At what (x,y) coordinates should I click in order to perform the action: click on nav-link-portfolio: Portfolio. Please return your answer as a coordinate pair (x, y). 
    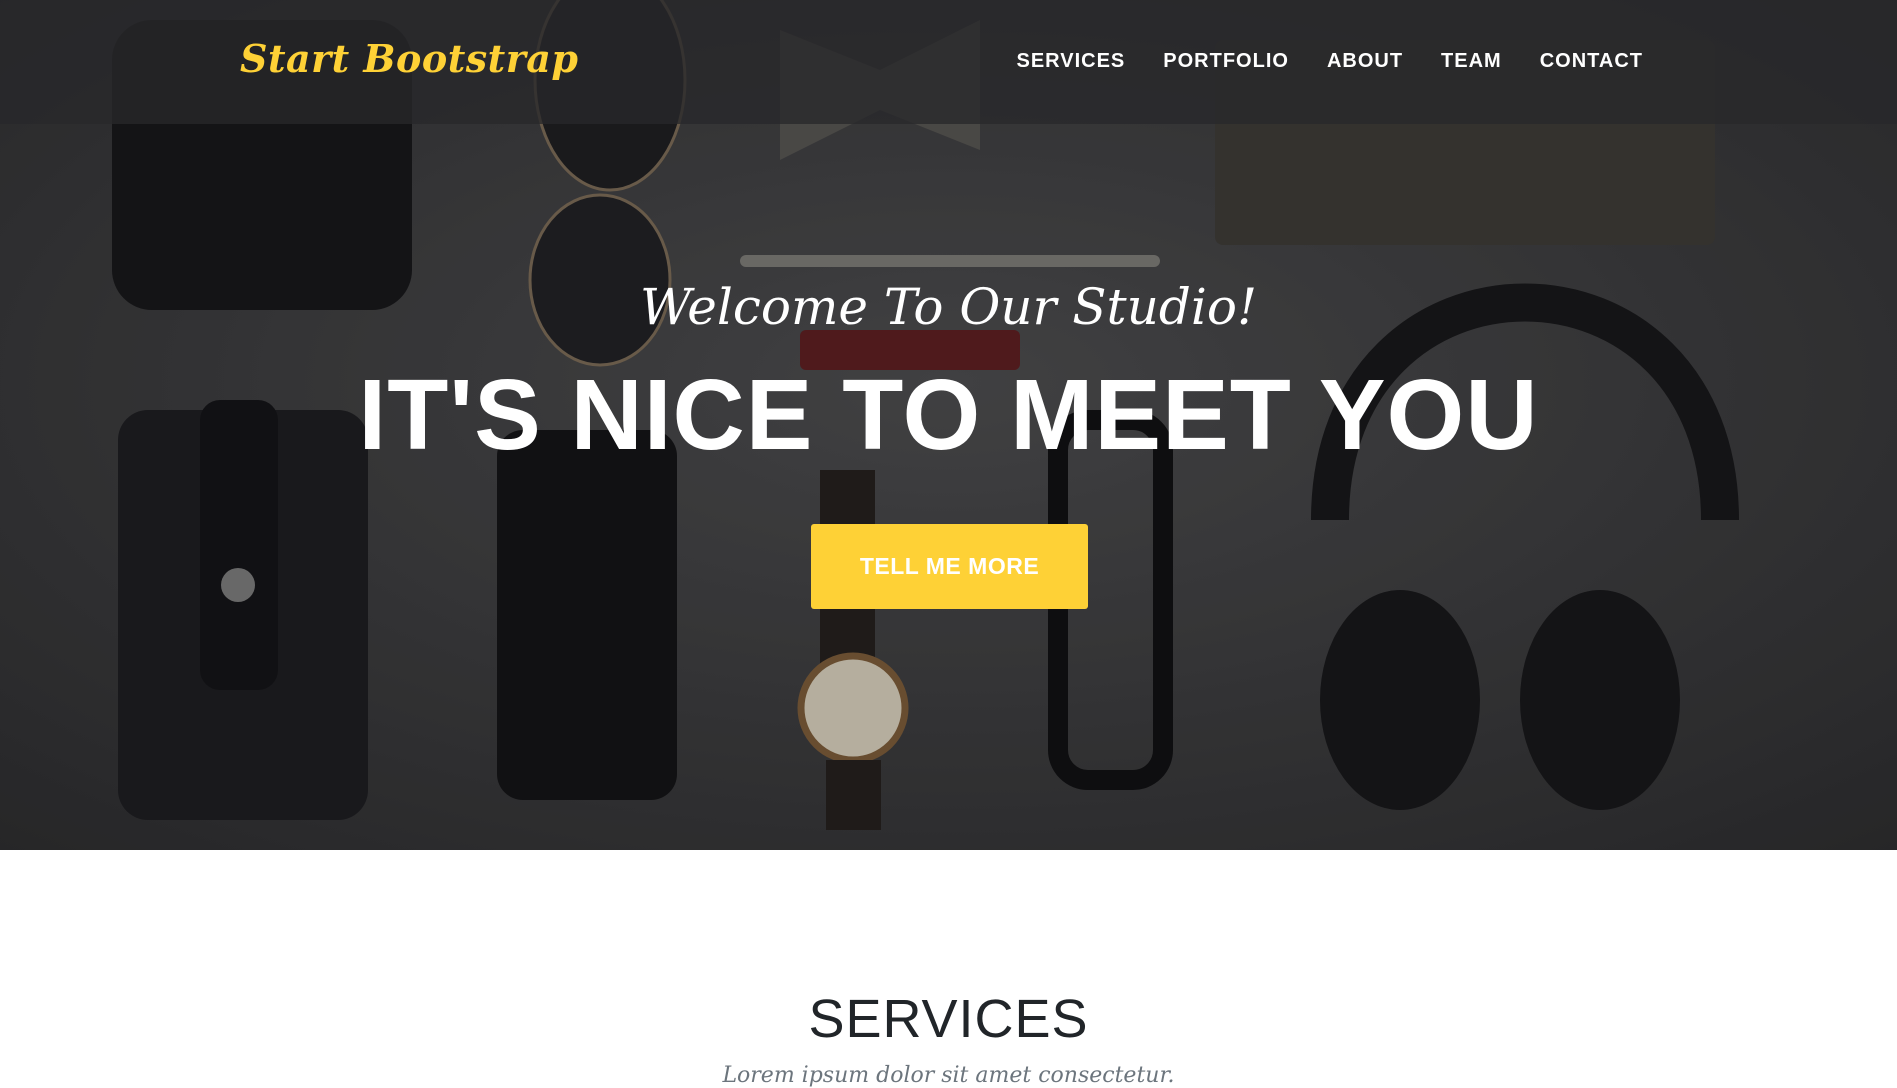
    Looking at the image, I should click on (1226, 61).